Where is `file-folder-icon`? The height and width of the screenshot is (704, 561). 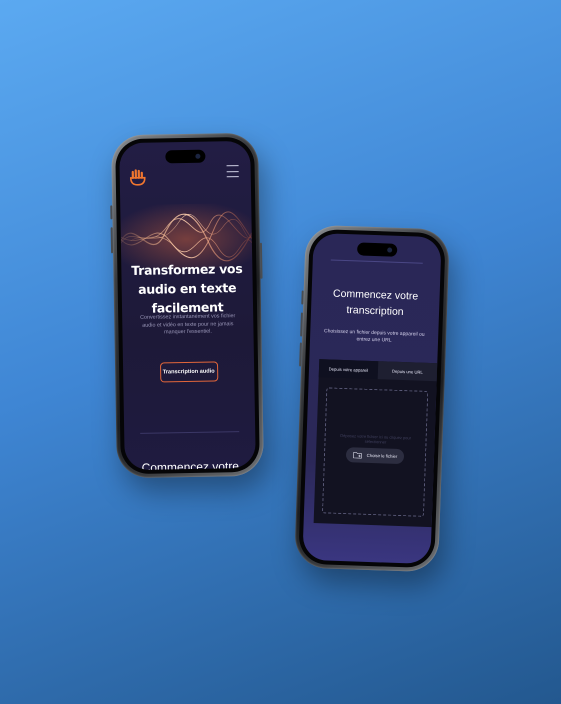 file-folder-icon is located at coordinates (357, 455).